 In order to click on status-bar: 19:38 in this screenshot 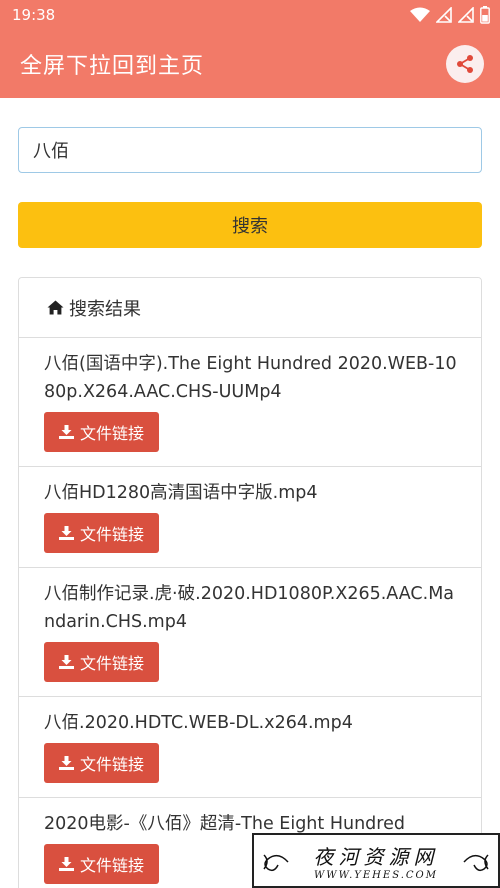, I will do `click(250, 15)`.